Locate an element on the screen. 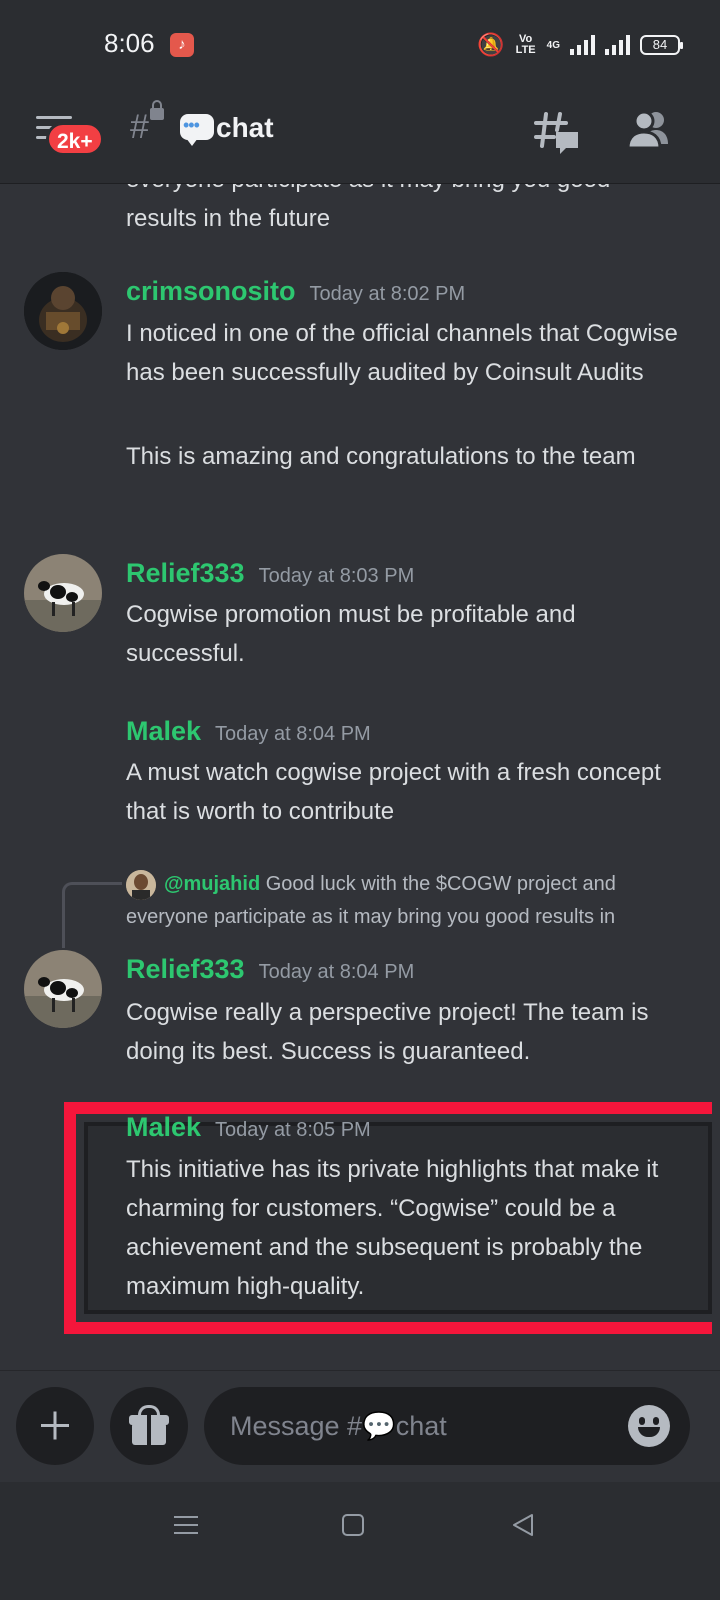  message-composer is located at coordinates (360, 1426).